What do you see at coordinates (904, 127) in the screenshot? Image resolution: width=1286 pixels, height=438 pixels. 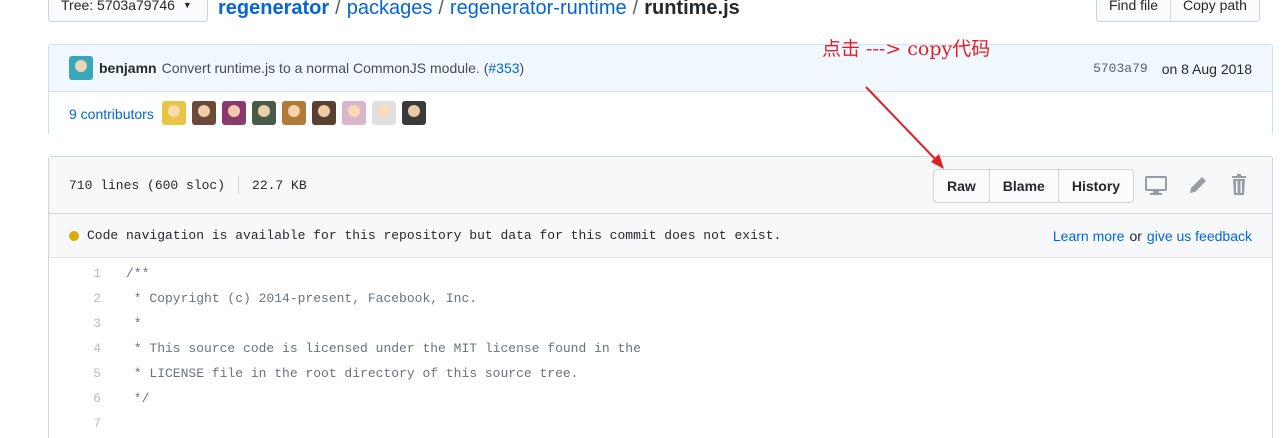 I see `annotation-arrow-icon` at bounding box center [904, 127].